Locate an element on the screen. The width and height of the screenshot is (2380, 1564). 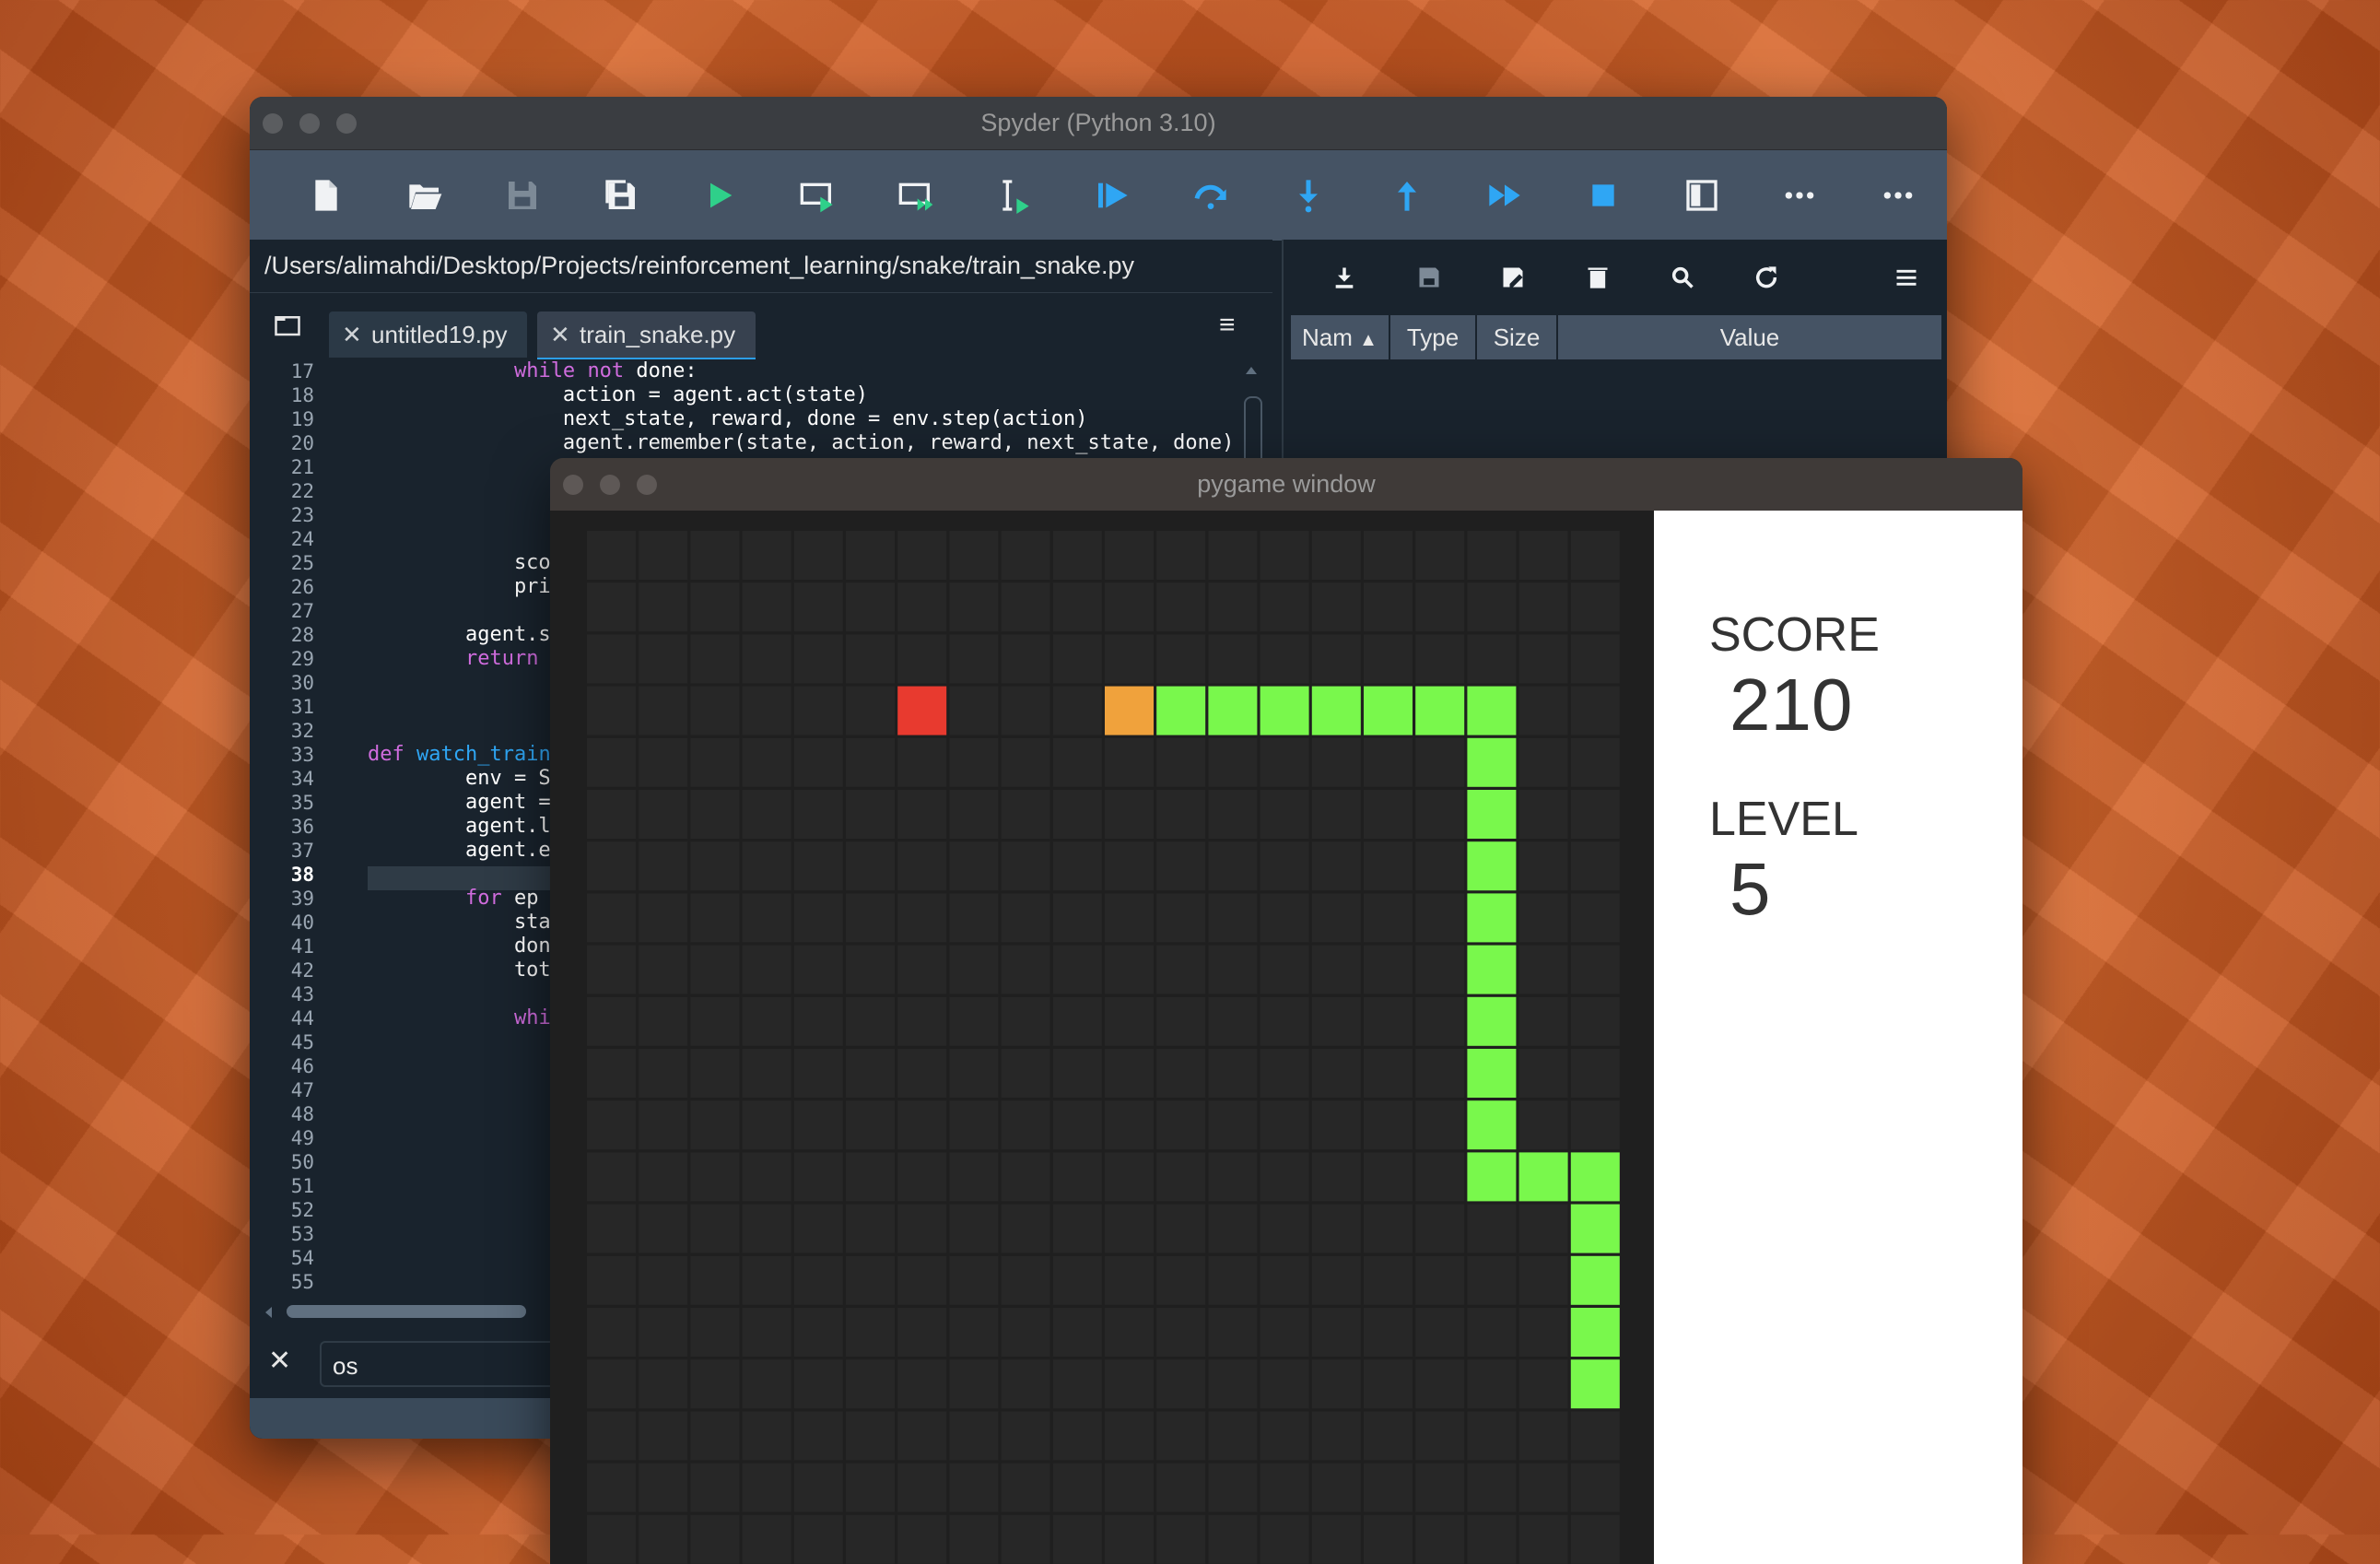
browse-tabs-button is located at coordinates (287, 328).